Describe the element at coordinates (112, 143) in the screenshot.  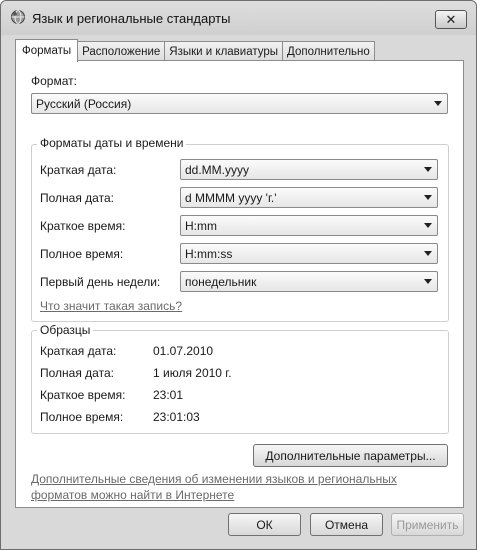
I see `datetime-group-title: Форматы даты и времени` at that location.